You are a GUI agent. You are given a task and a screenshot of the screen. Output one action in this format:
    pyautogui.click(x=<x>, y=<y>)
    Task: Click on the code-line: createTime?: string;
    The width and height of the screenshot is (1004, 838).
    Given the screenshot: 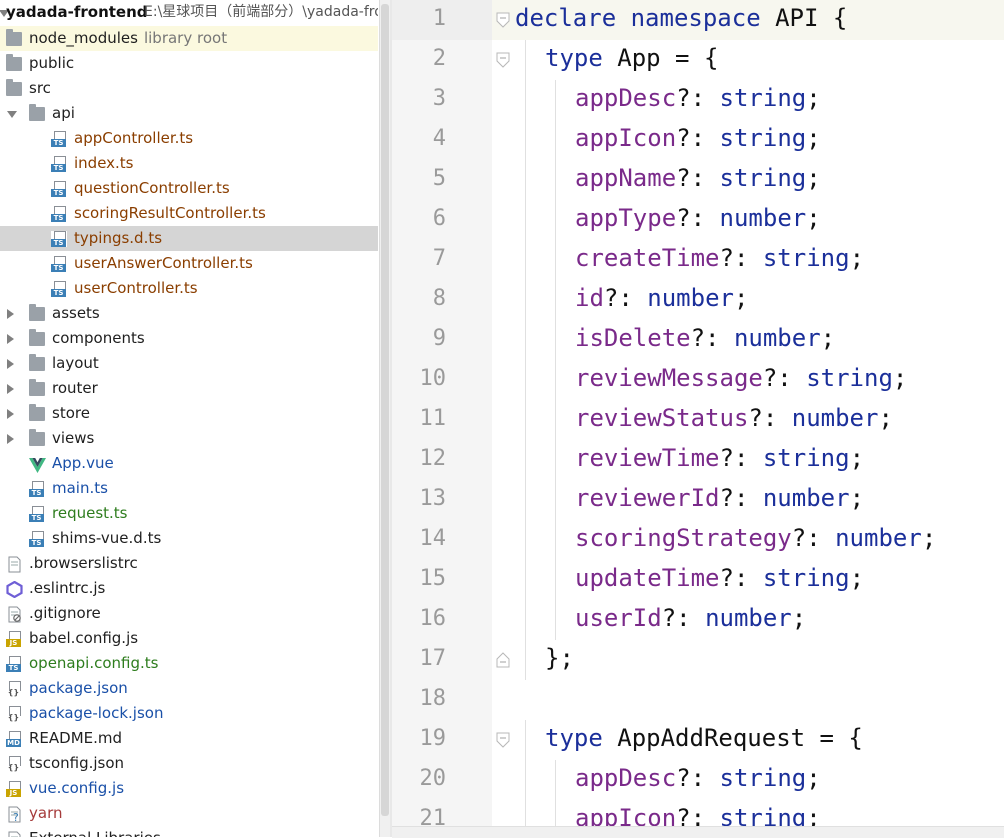 What is the action you would take?
    pyautogui.click(x=719, y=258)
    